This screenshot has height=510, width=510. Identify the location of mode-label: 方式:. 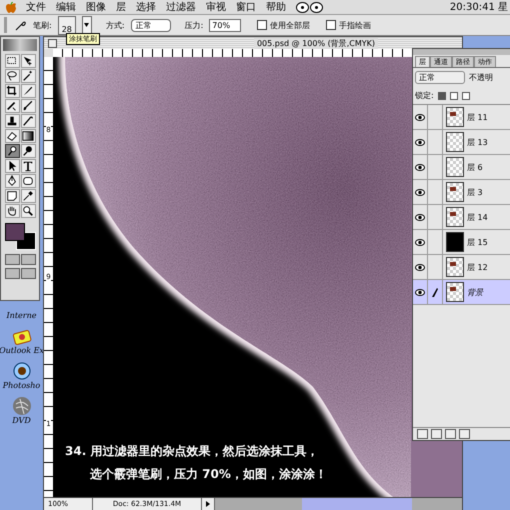
(115, 25).